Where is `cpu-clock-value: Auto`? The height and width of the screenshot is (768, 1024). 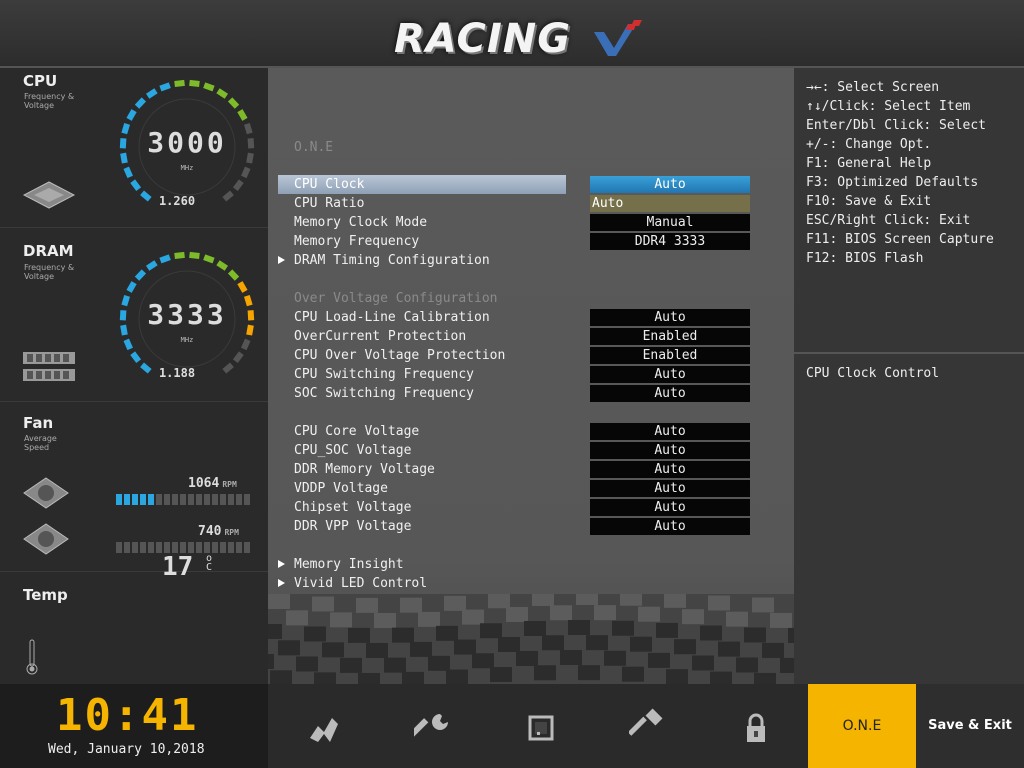
cpu-clock-value: Auto is located at coordinates (670, 184).